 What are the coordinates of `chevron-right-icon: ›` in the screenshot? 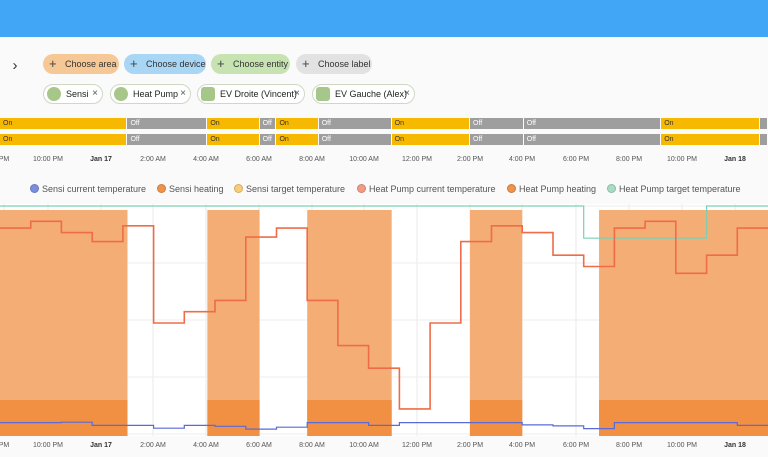 It's located at (15, 65).